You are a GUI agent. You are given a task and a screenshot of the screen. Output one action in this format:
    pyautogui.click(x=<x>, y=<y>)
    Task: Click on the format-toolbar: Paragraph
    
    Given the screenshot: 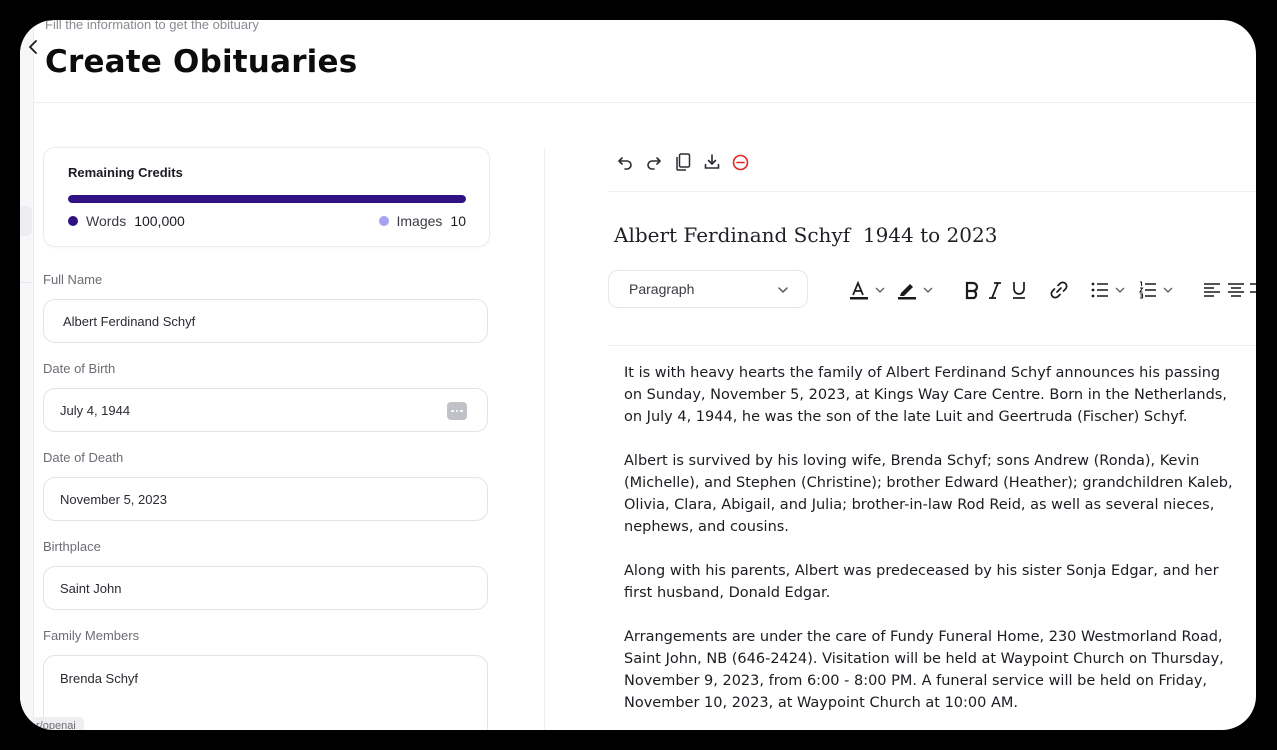 What is the action you would take?
    pyautogui.click(x=932, y=290)
    